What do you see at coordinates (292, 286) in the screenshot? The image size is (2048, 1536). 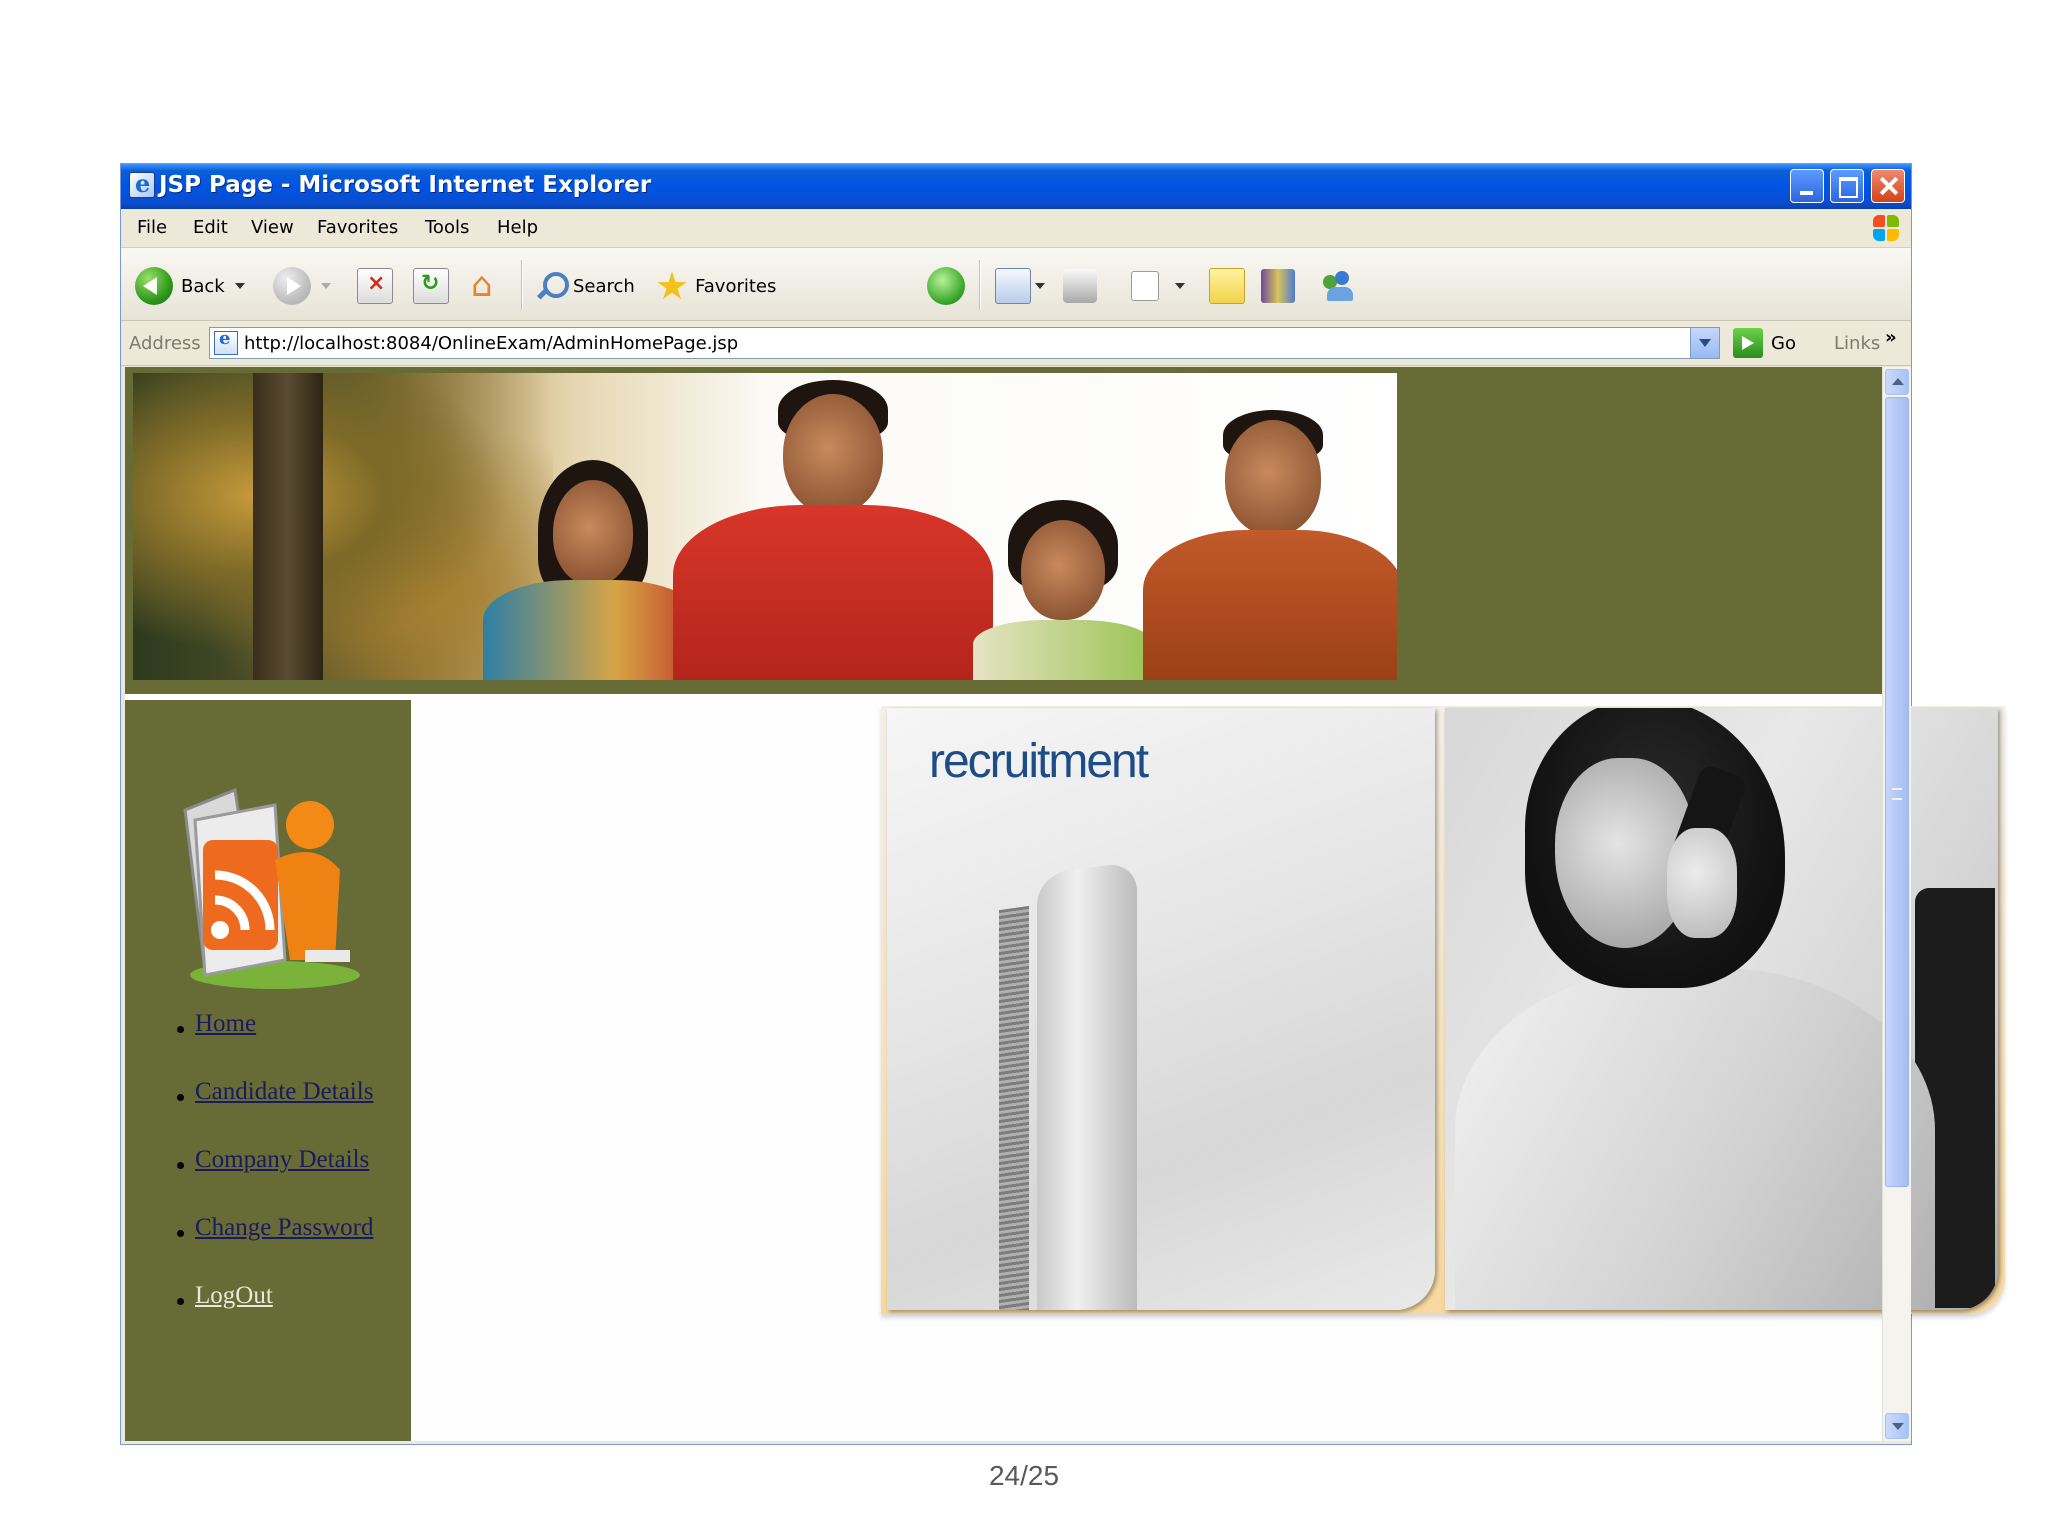 I see `forward-icon` at bounding box center [292, 286].